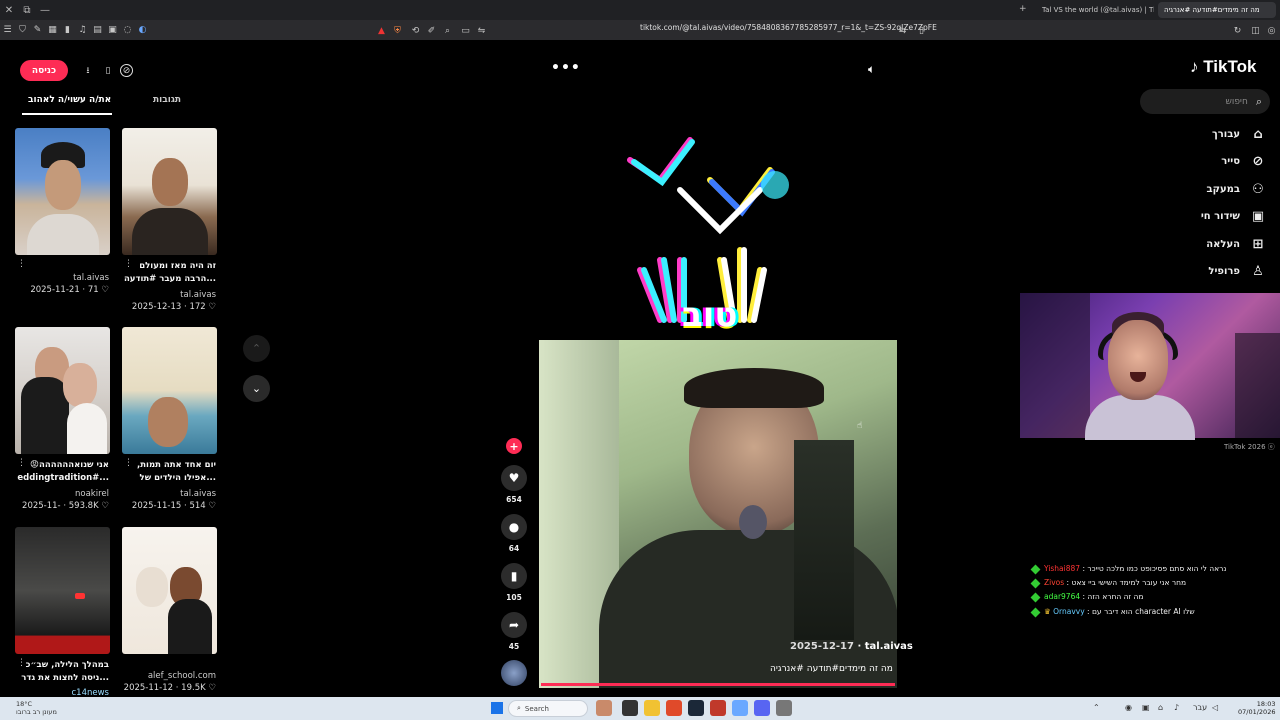  I want to click on nav-following: במעקב ⚇, so click(1236, 189).